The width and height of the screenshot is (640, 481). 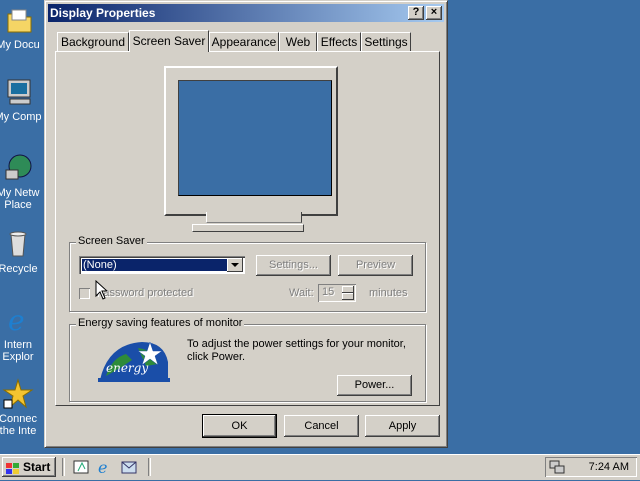 What do you see at coordinates (37, 467) in the screenshot?
I see `start-label: Start` at bounding box center [37, 467].